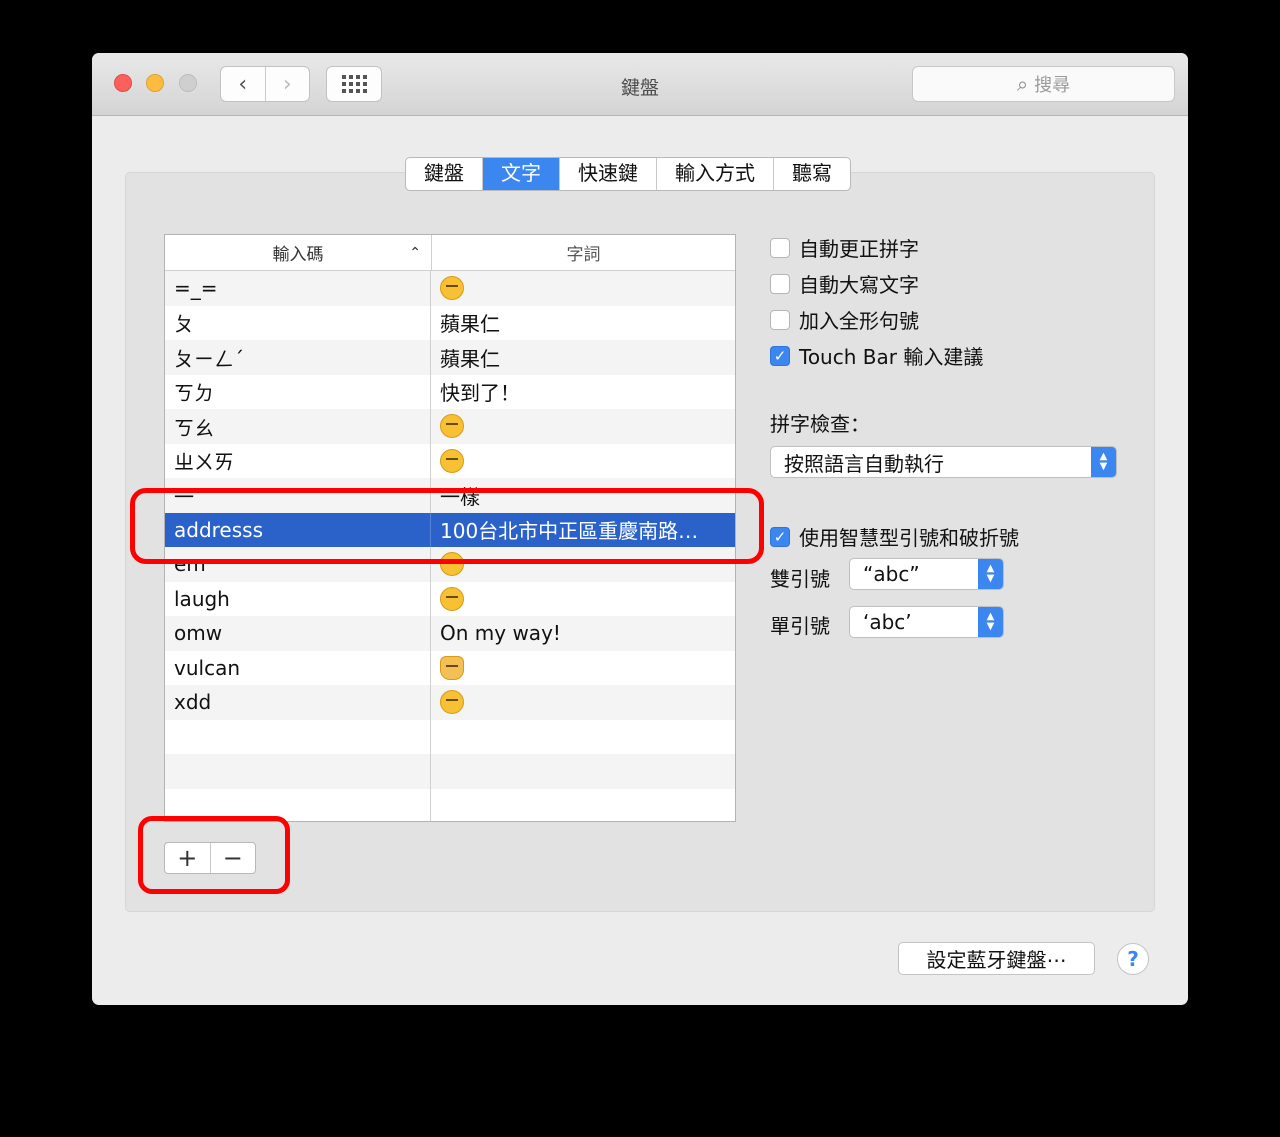  I want to click on table-row: xdd, so click(450, 702).